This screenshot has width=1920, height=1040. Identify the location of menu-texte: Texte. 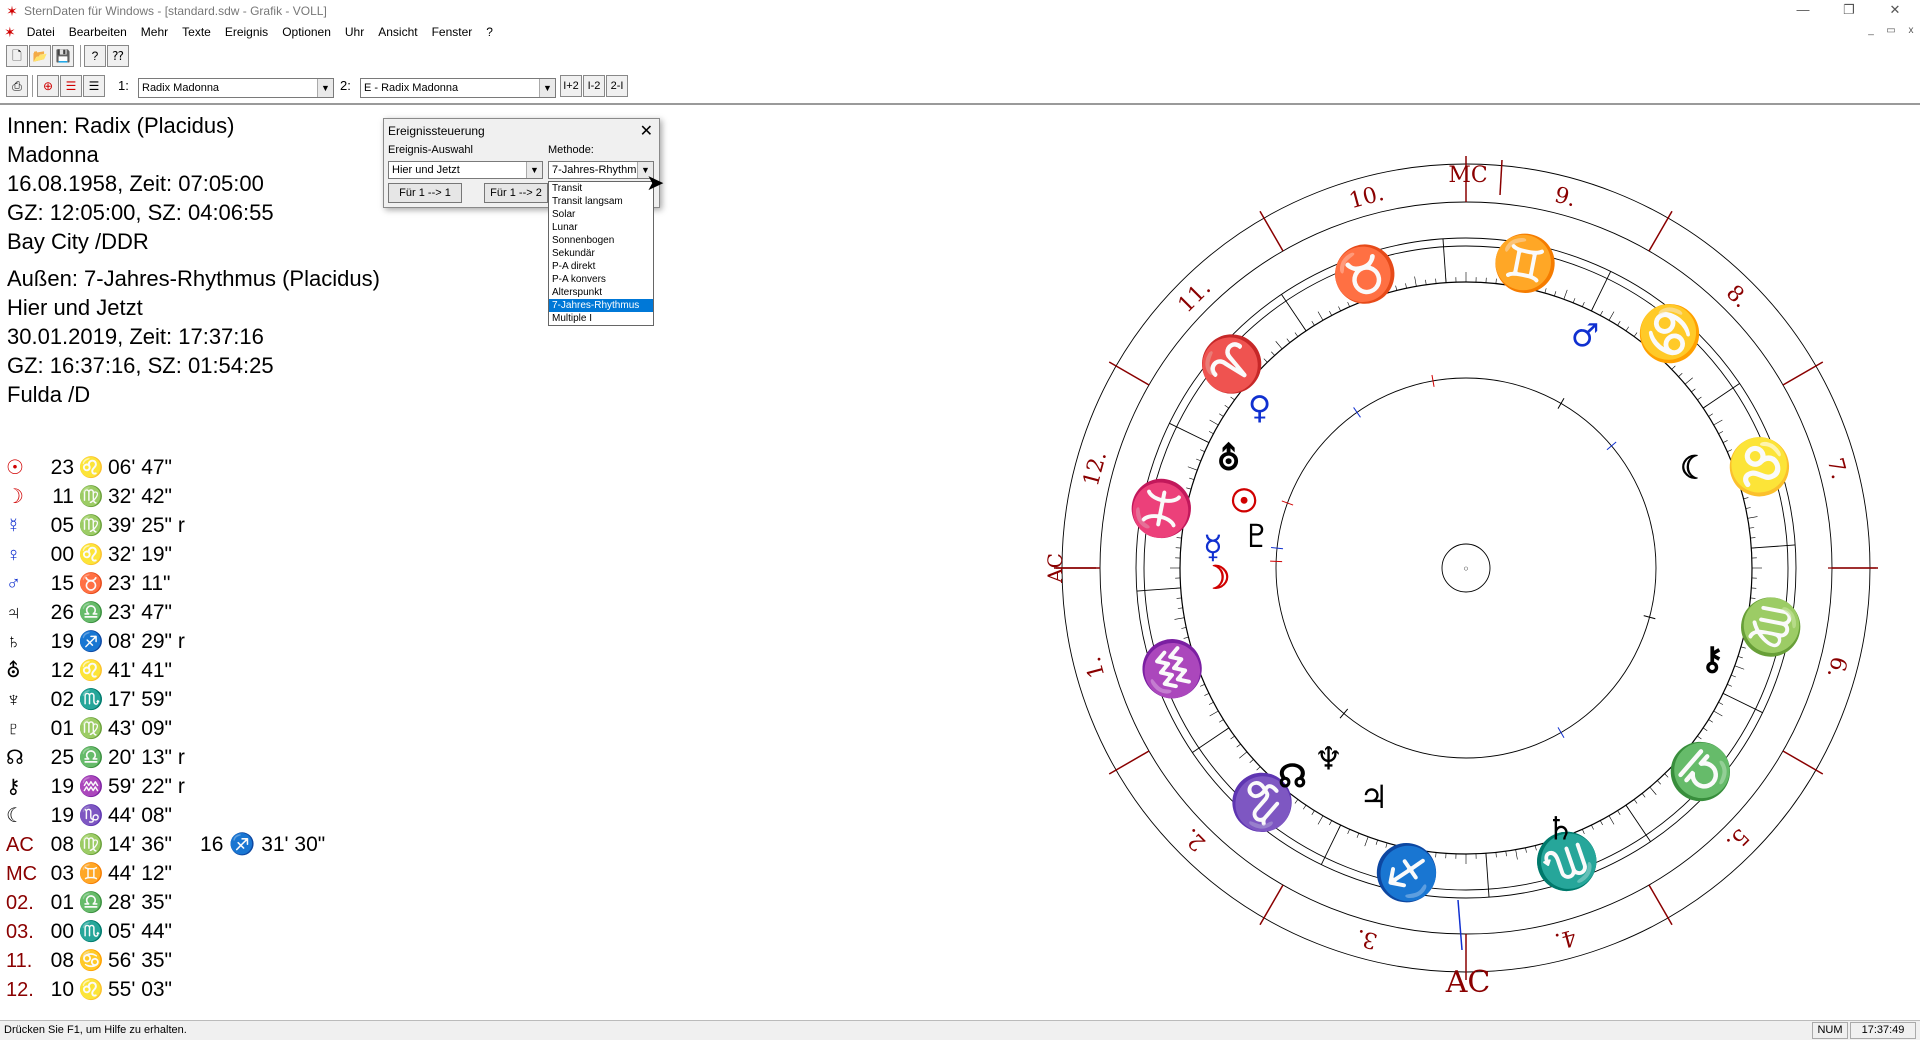
(196, 32).